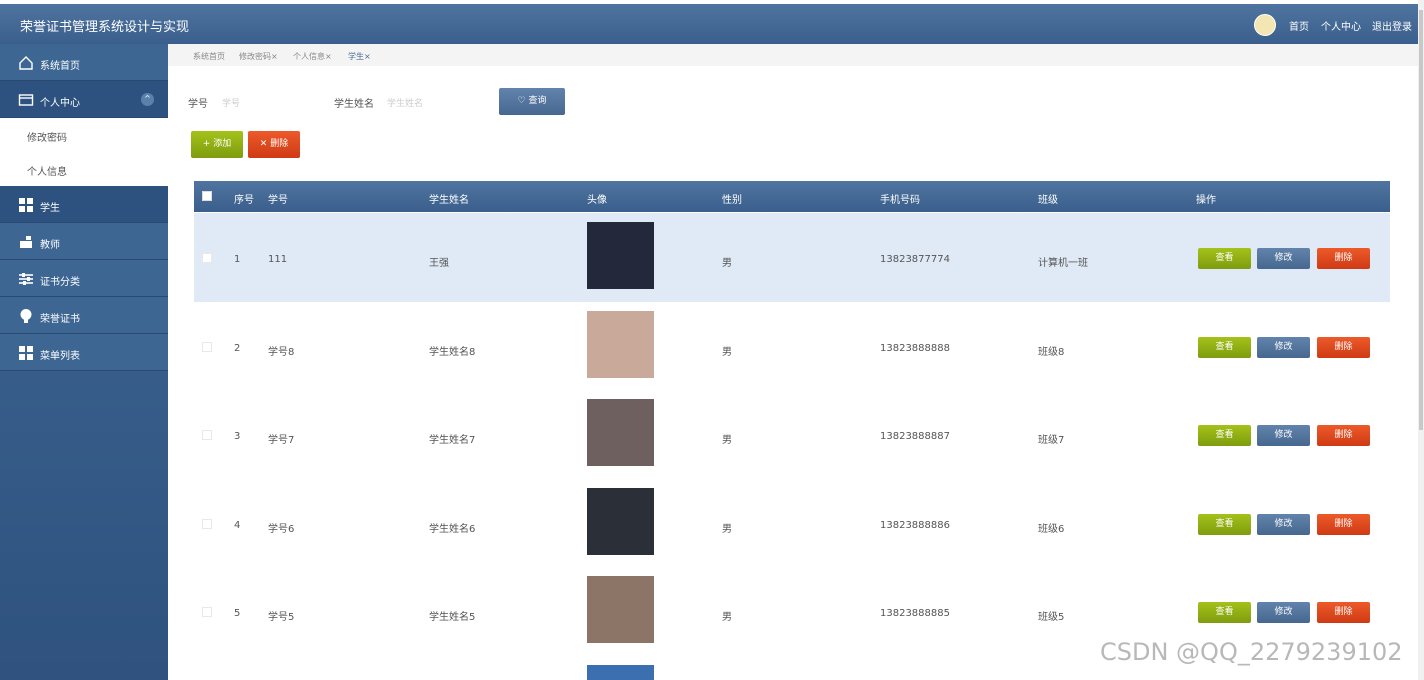  I want to click on cell-student-name: 学生姓名5, so click(452, 617).